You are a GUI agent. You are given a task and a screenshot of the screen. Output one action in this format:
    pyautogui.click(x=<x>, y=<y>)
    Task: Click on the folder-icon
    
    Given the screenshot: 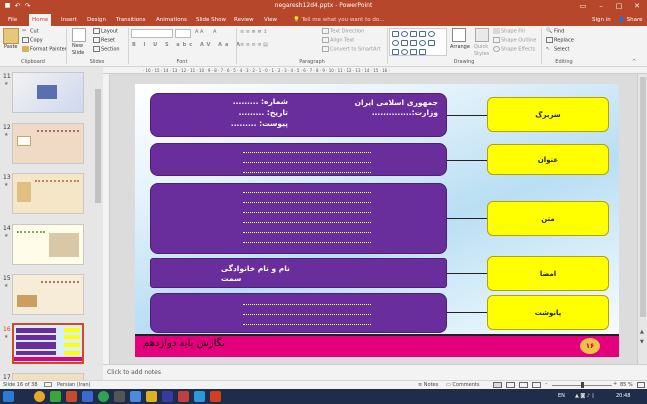 What is the action you would take?
    pyautogui.click(x=151, y=396)
    